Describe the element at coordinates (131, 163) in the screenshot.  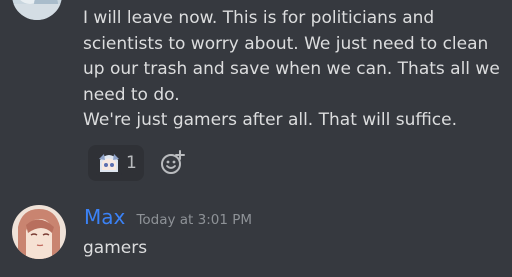
I see `reaction-count: 1` at that location.